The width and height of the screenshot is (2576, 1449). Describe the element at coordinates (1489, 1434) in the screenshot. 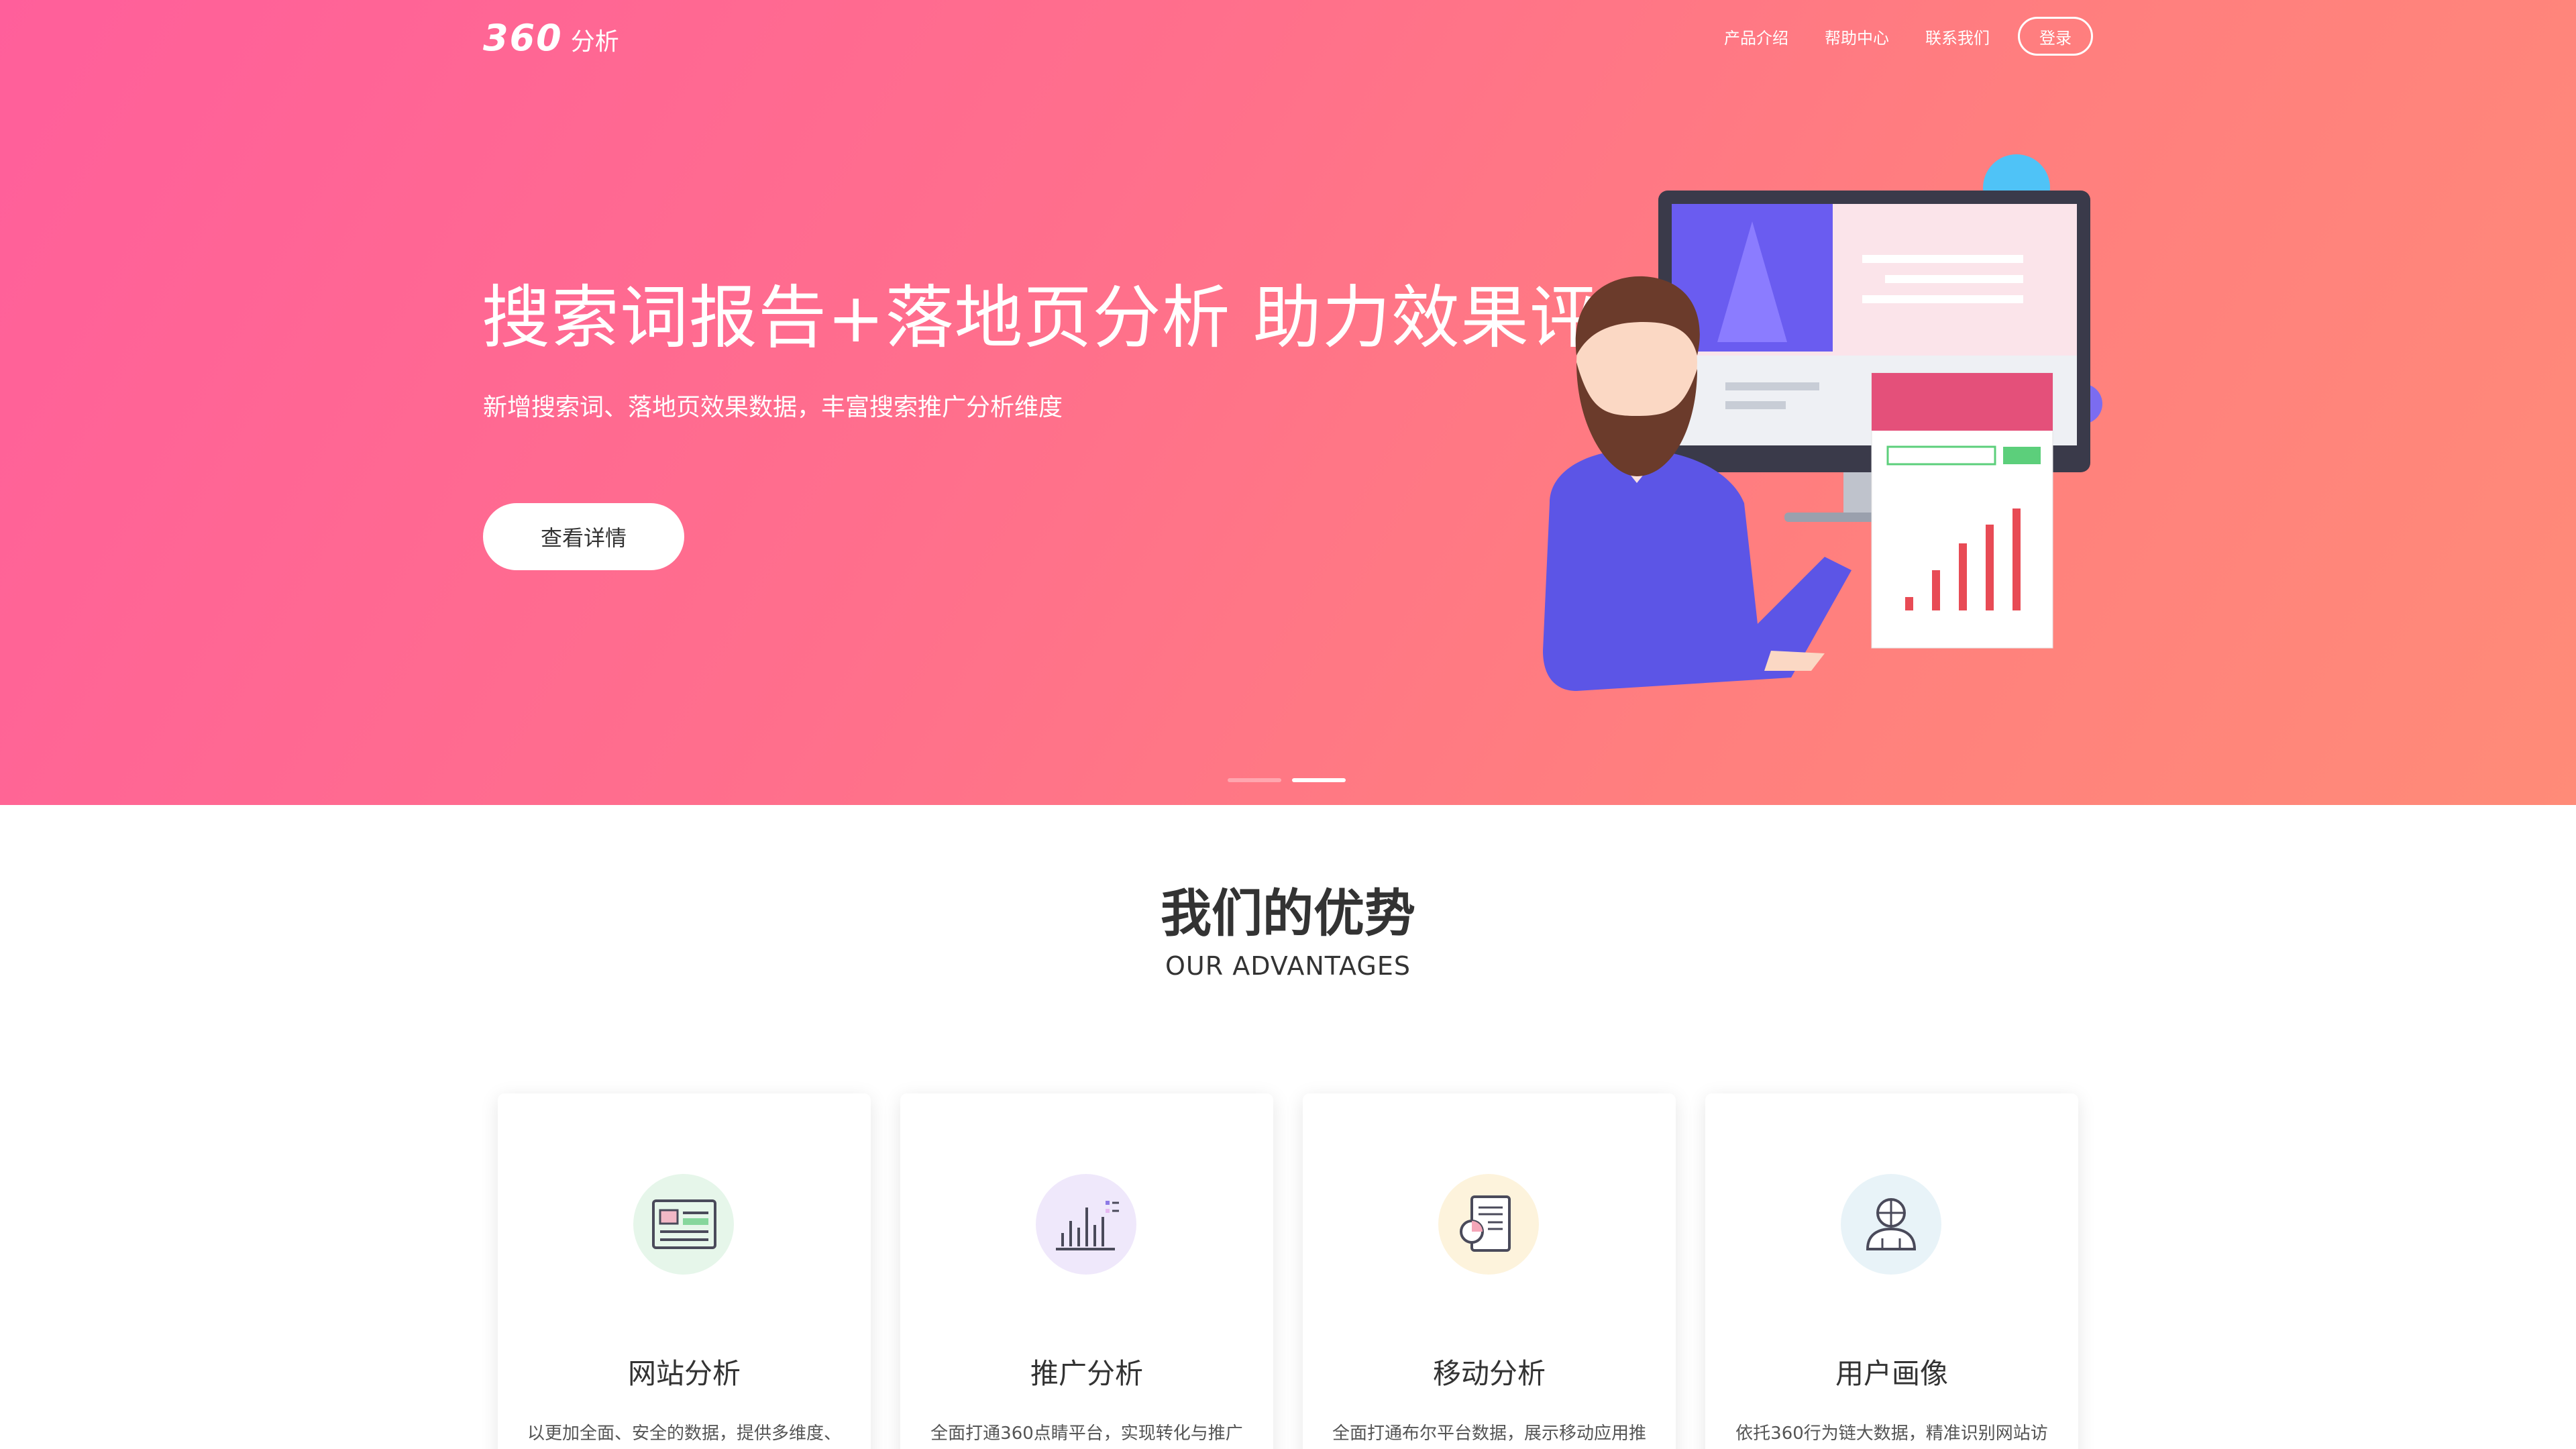

I see `card-description: 全面打通布尔平台数据，展示移动应用推` at that location.